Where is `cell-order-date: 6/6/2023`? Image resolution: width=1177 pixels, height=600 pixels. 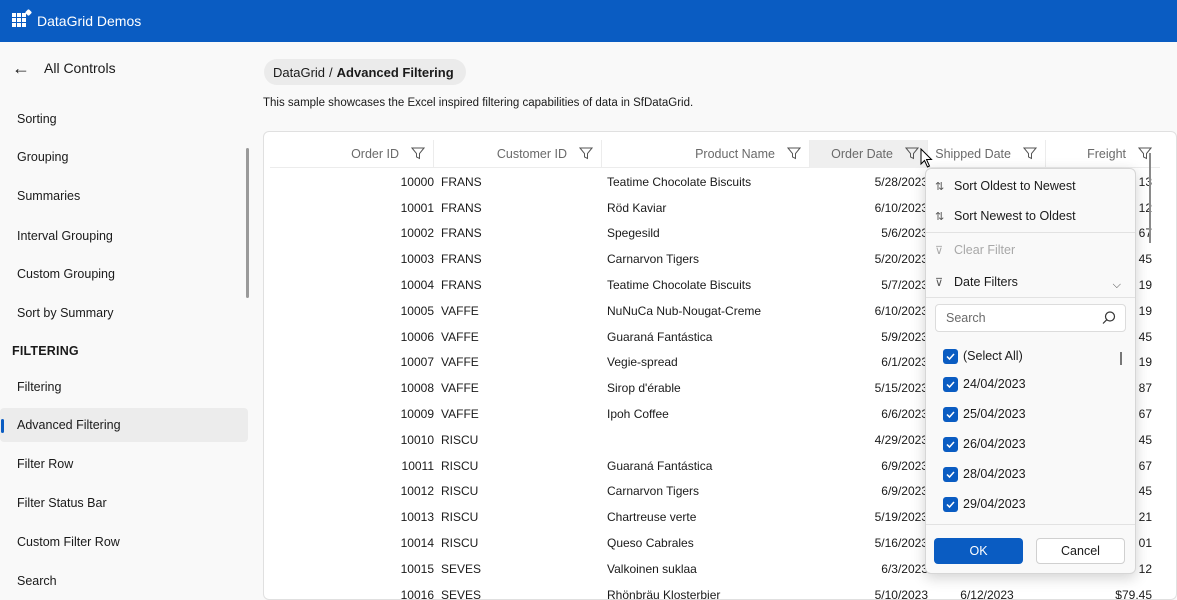 cell-order-date: 6/6/2023 is located at coordinates (904, 414).